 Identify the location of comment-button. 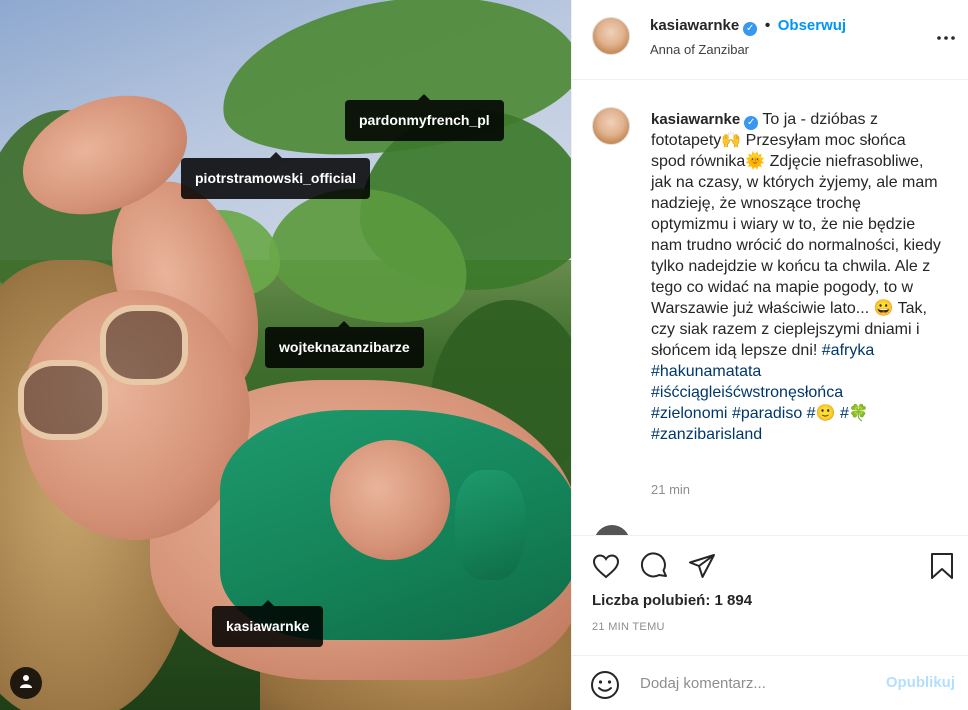
(655, 566).